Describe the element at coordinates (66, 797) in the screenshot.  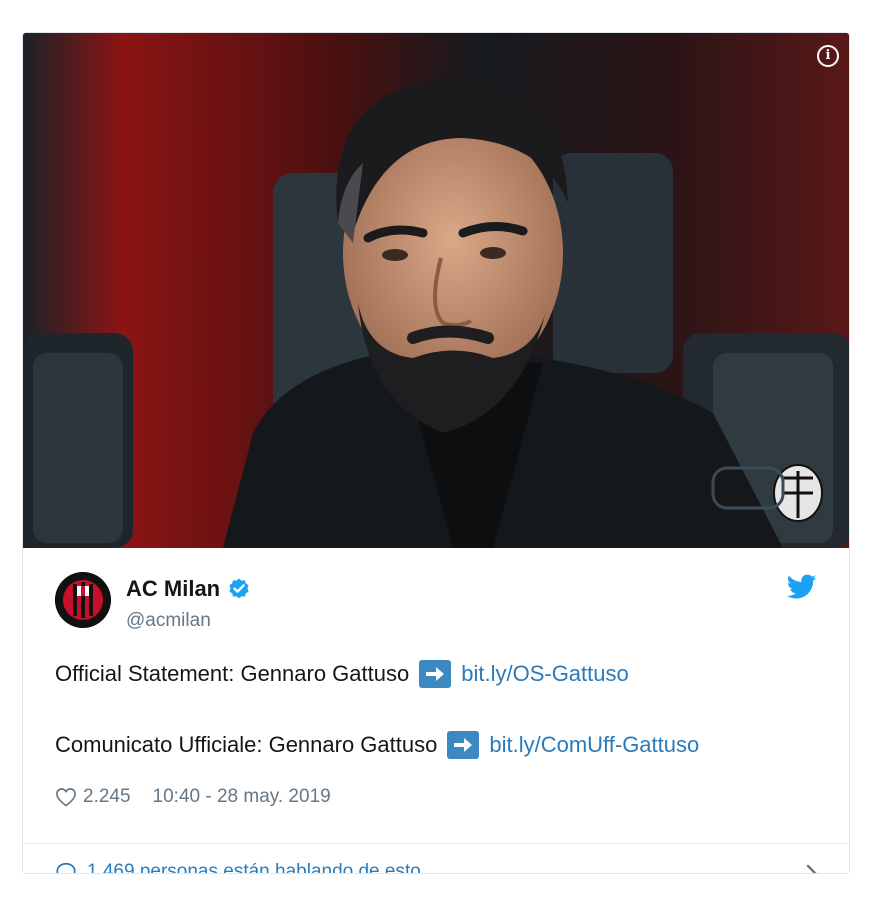
I see `heart-icon` at that location.